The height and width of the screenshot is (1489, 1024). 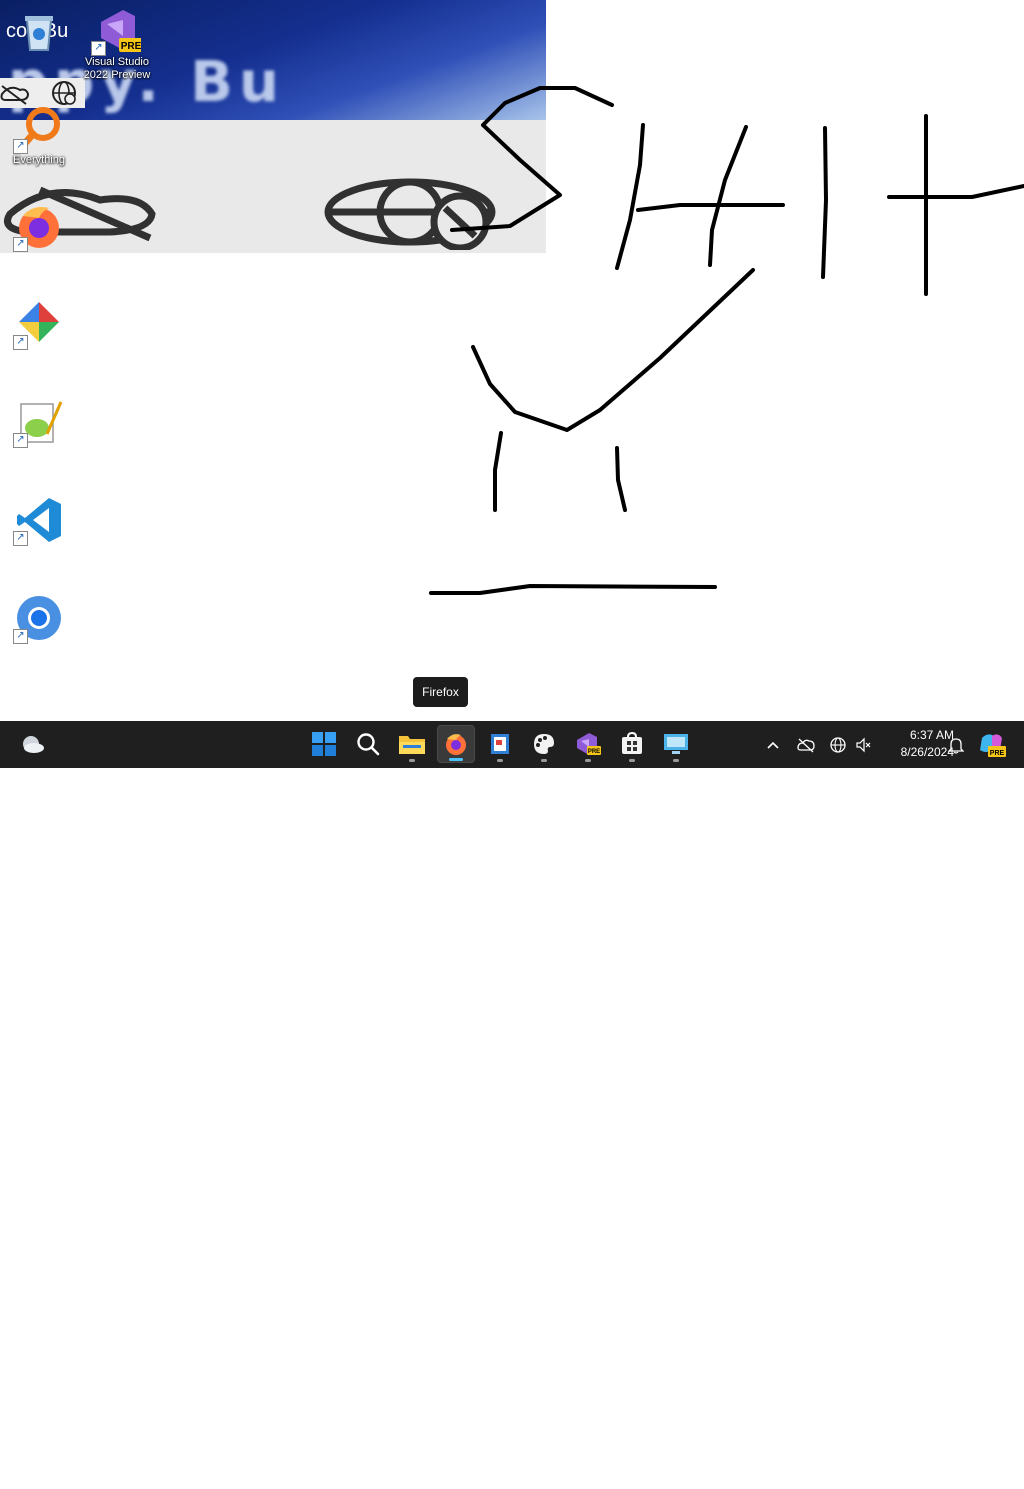 I want to click on network-globe-icon, so click(x=838, y=744).